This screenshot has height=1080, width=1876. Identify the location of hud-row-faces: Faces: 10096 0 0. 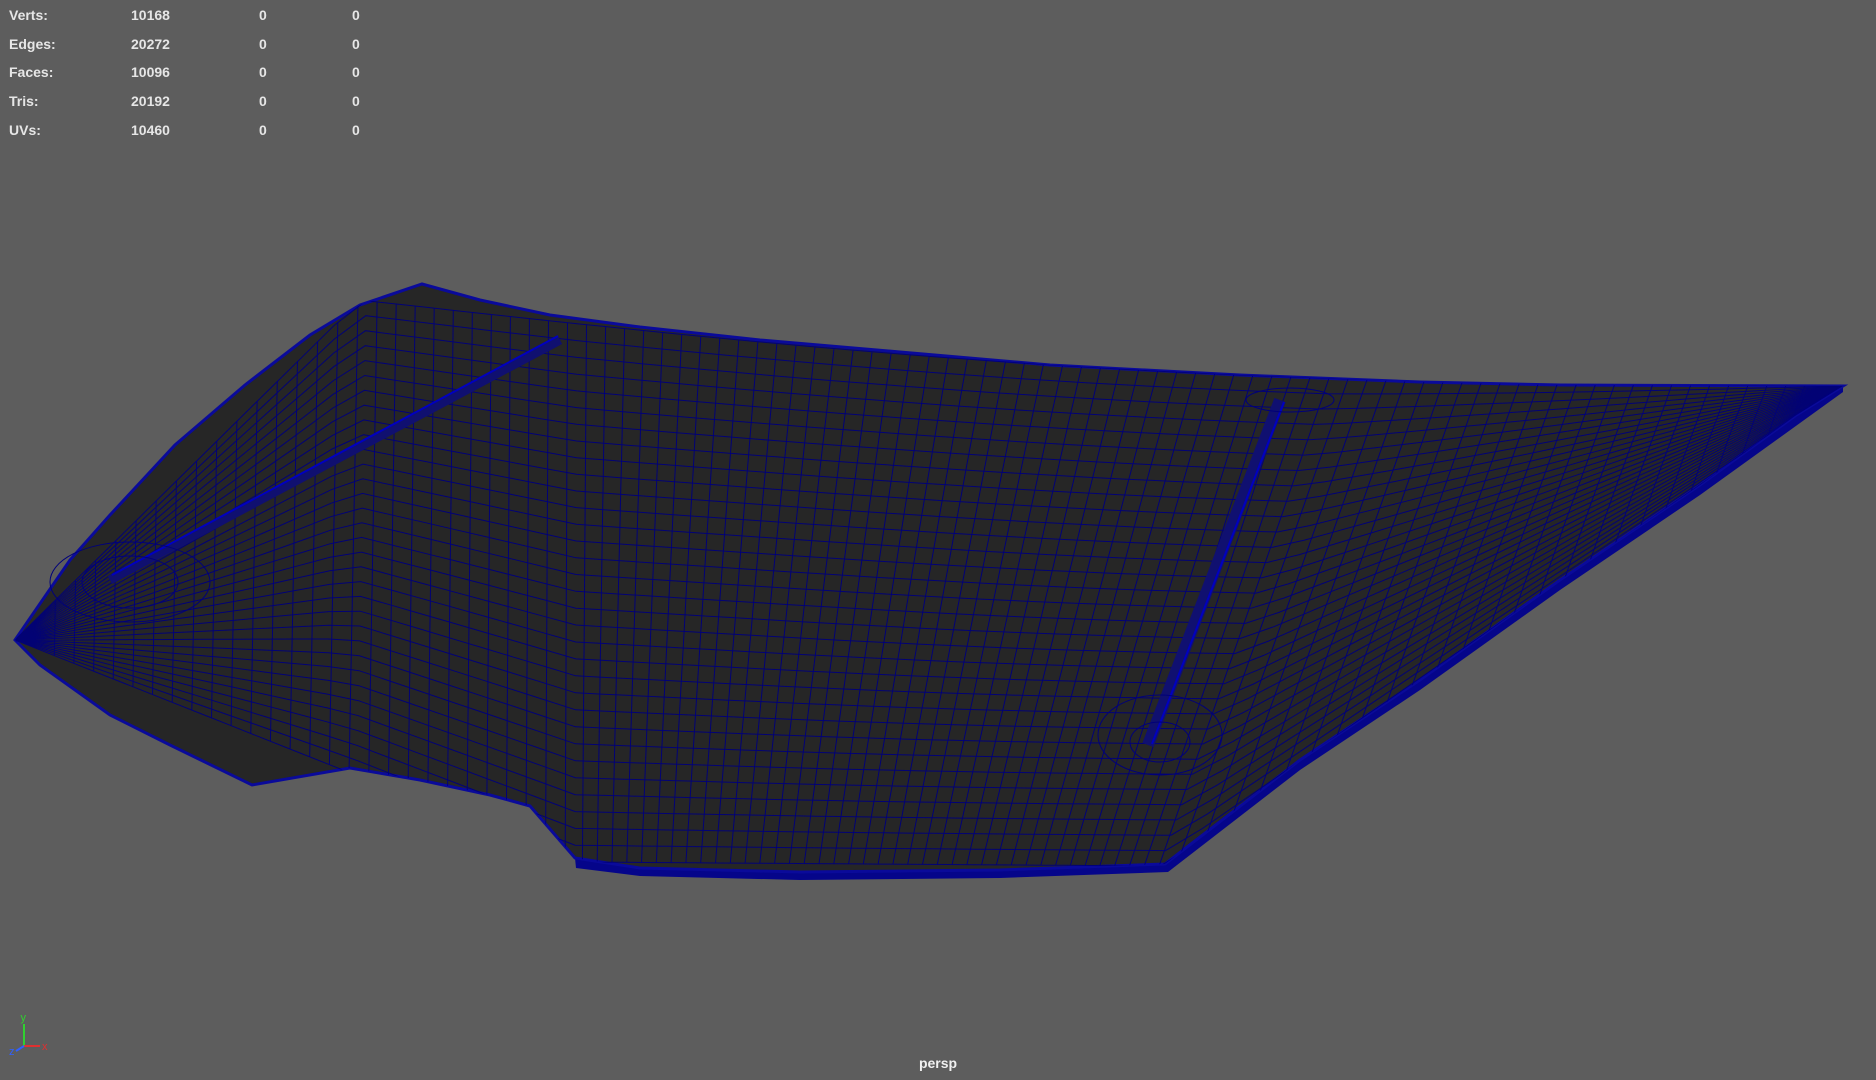
(189, 72).